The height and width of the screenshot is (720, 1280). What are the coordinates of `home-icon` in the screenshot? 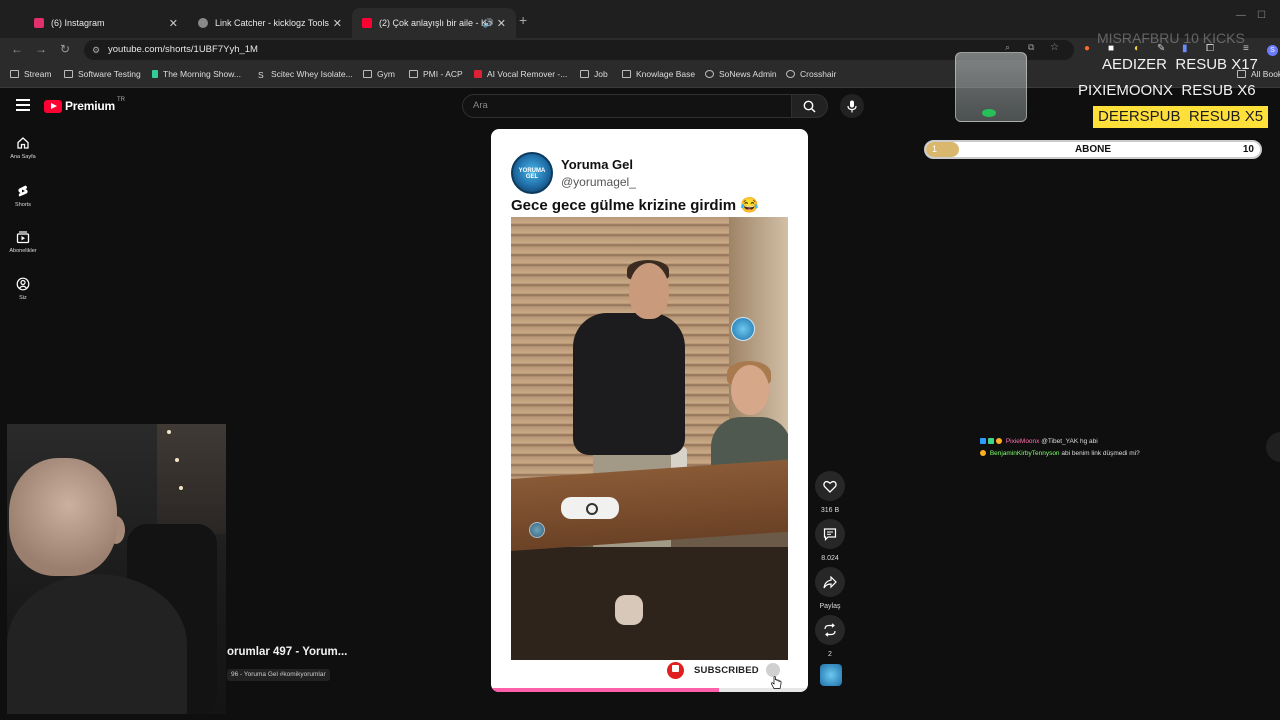 It's located at (23, 143).